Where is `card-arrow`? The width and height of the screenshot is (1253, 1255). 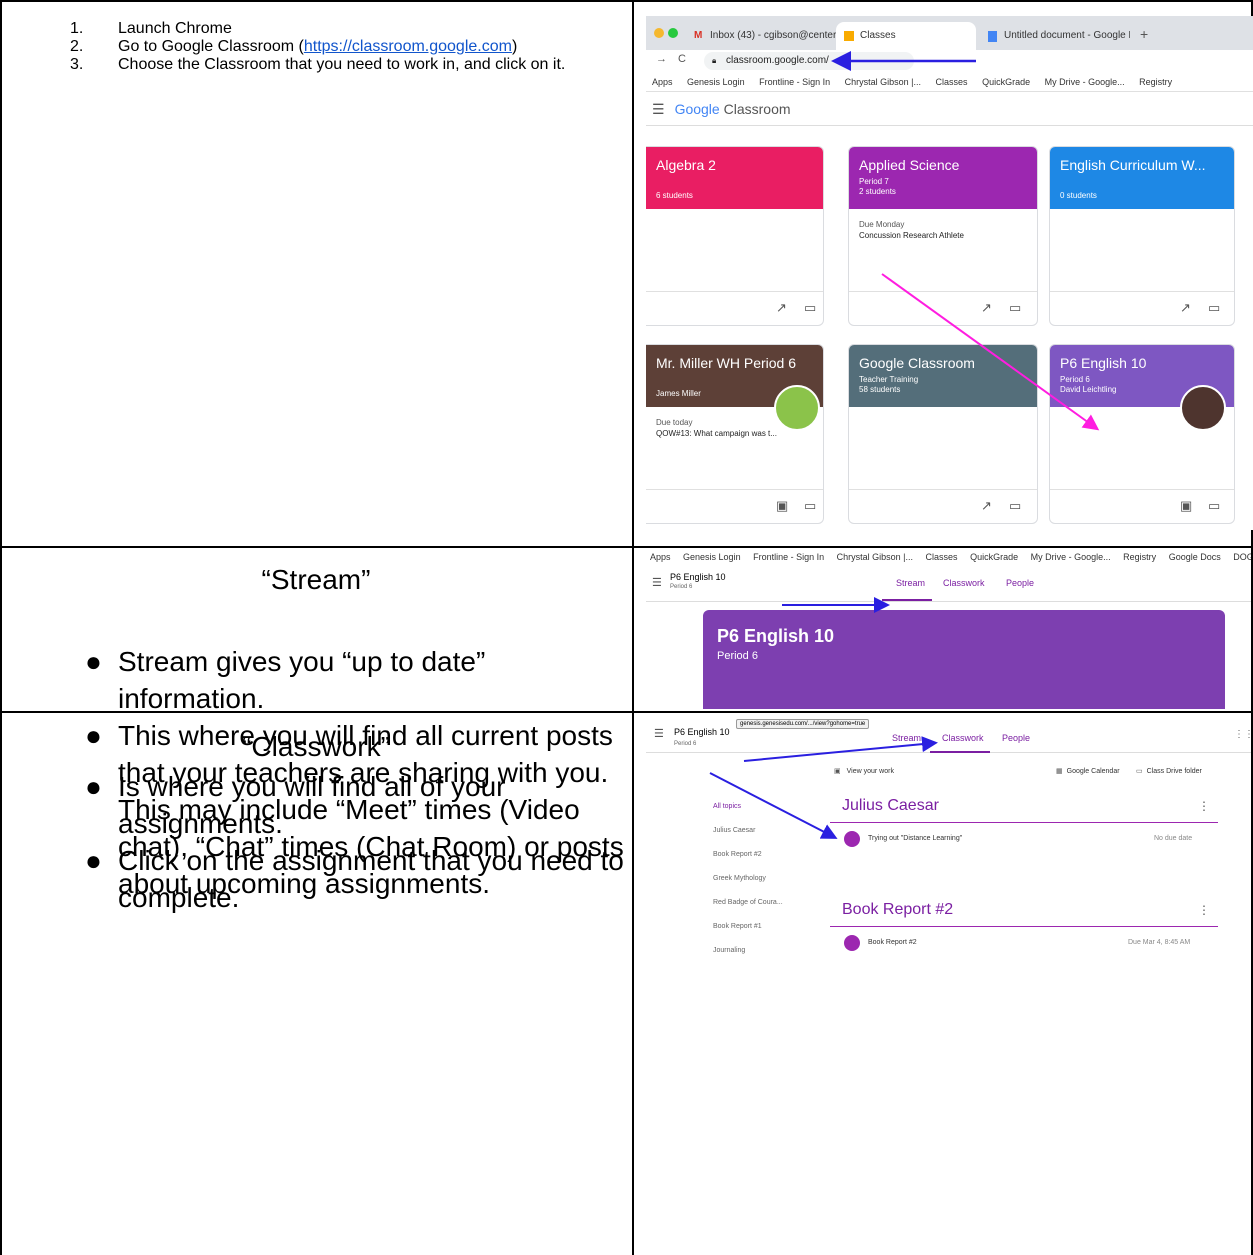 card-arrow is located at coordinates (990, 352).